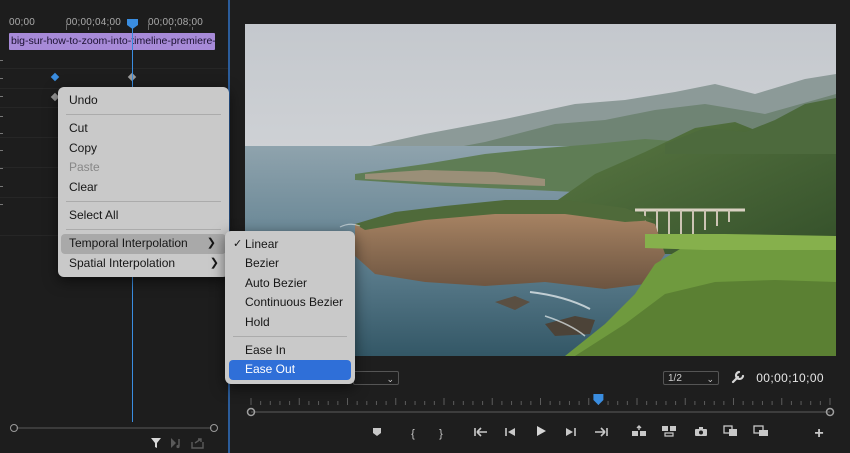  I want to click on submenu-item-label: Ease Out, so click(270, 369).